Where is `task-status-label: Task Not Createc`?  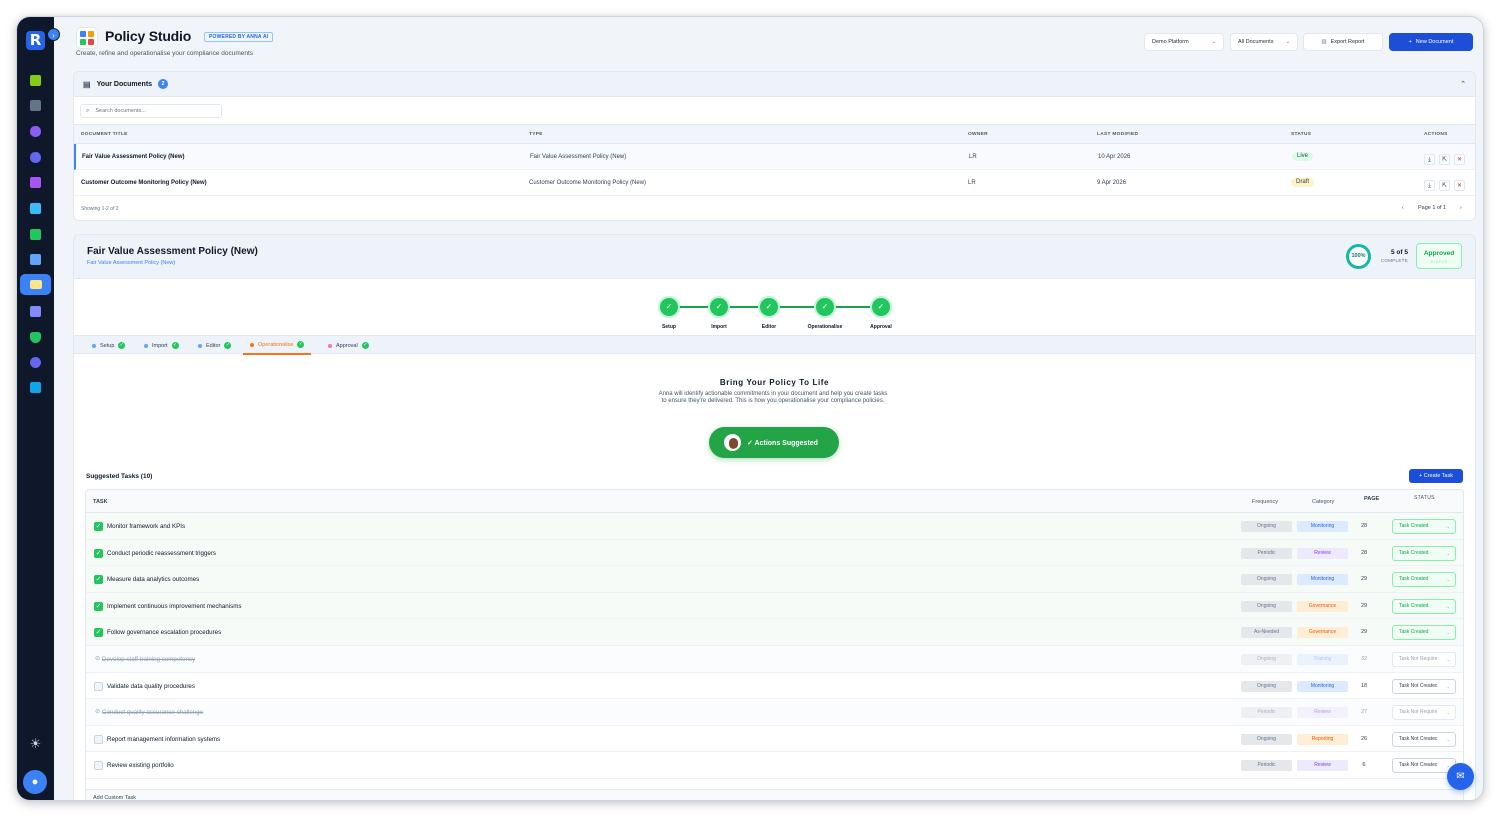
task-status-label: Task Not Createc is located at coordinates (1418, 765).